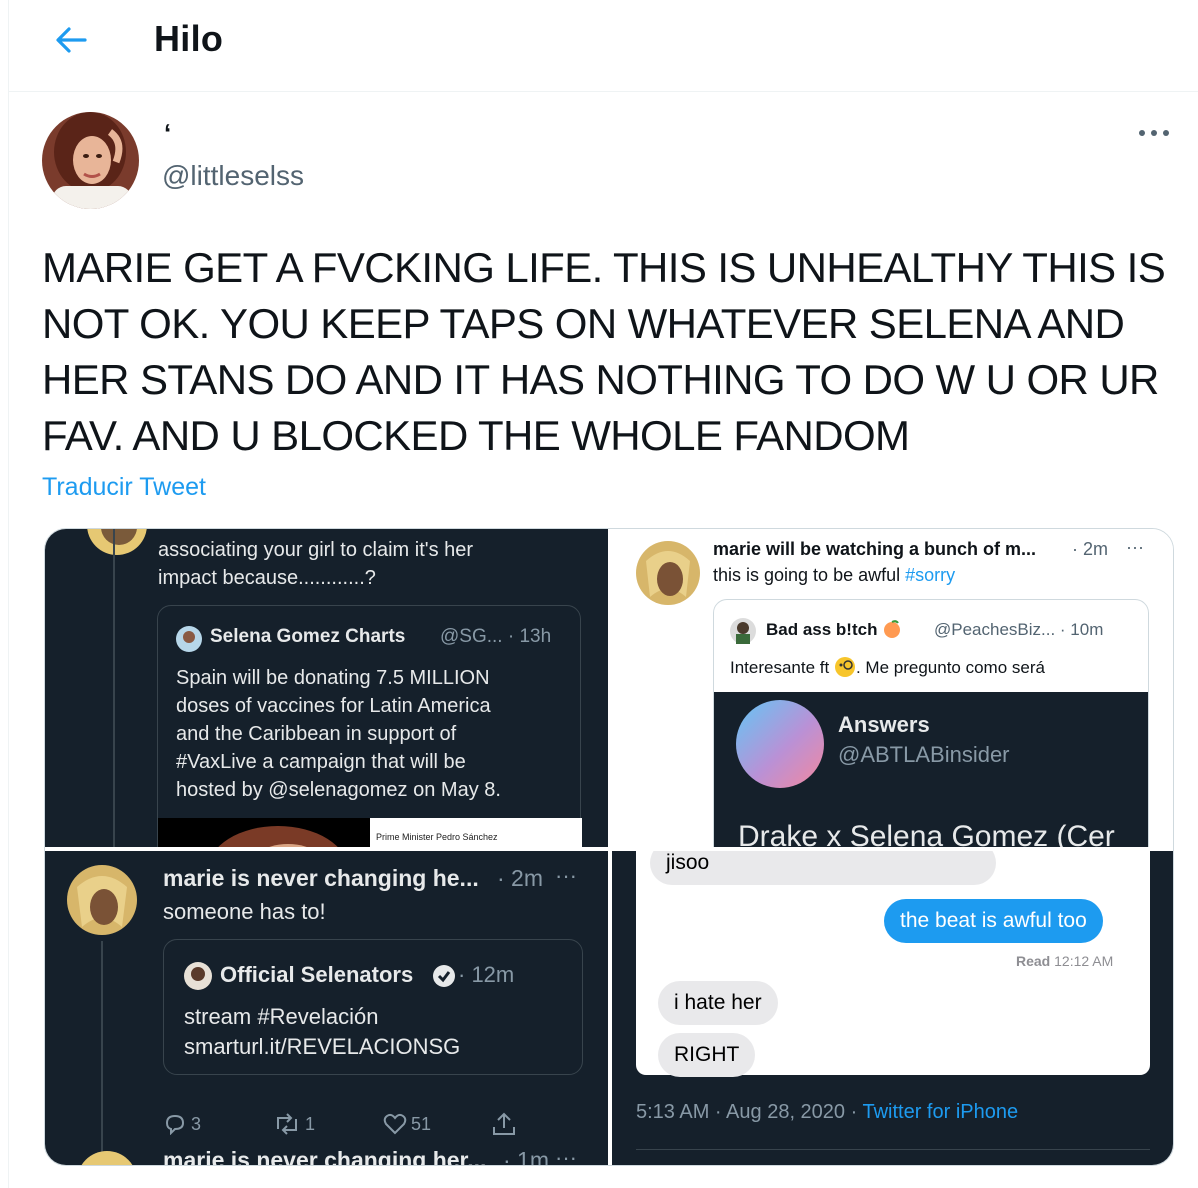 The height and width of the screenshot is (1188, 1198). What do you see at coordinates (926, 833) in the screenshot?
I see `card-text: Drake x Selena Gomez (Cer` at bounding box center [926, 833].